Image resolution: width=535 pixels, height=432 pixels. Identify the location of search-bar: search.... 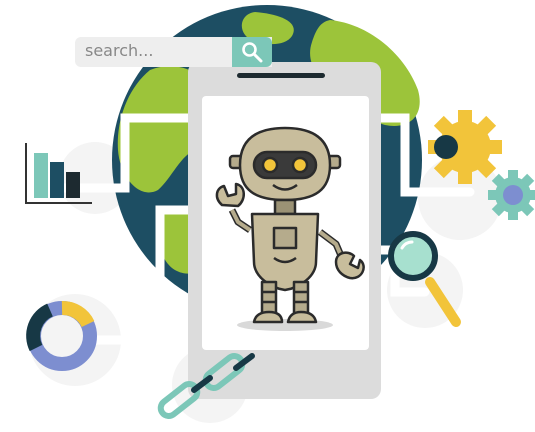
(173, 52).